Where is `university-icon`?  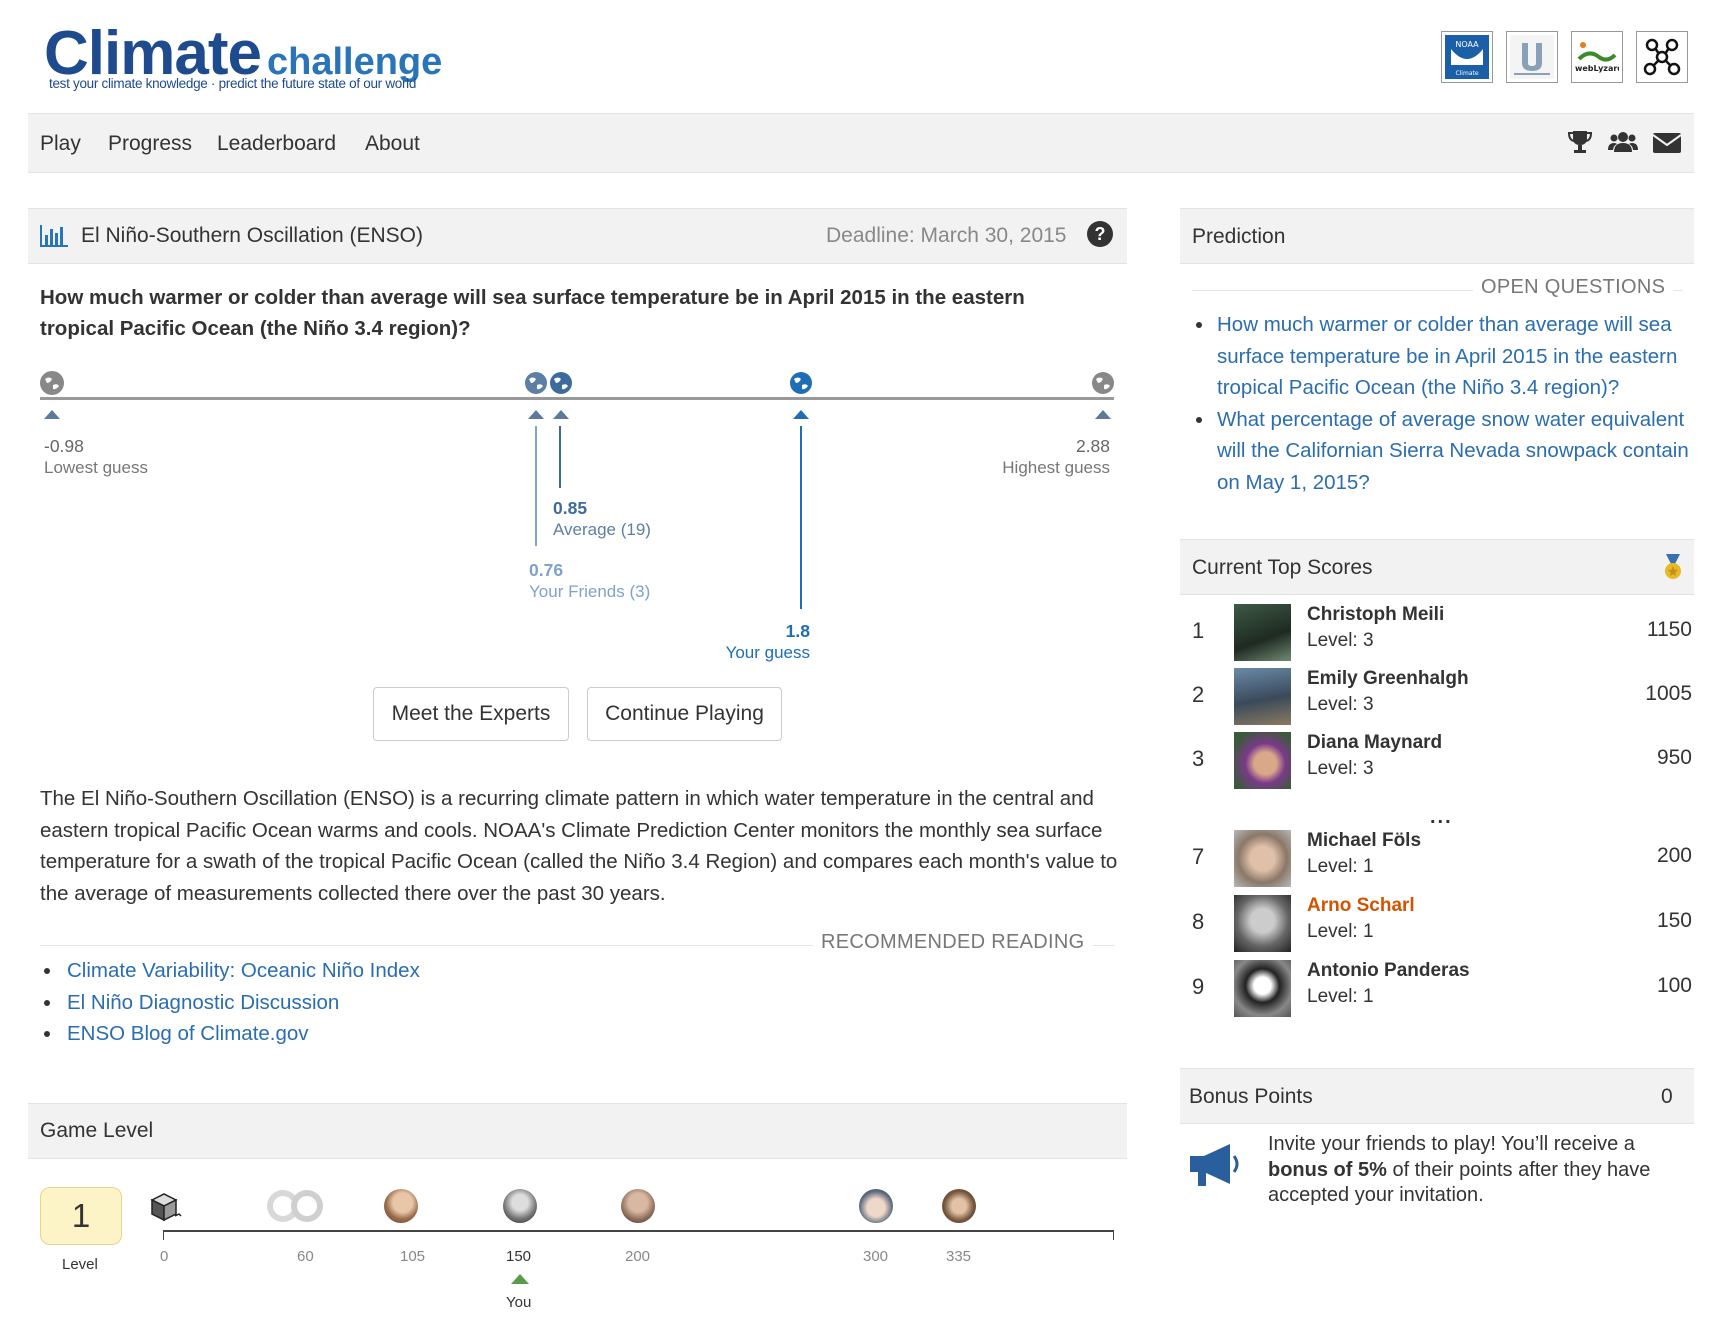 university-icon is located at coordinates (1532, 57).